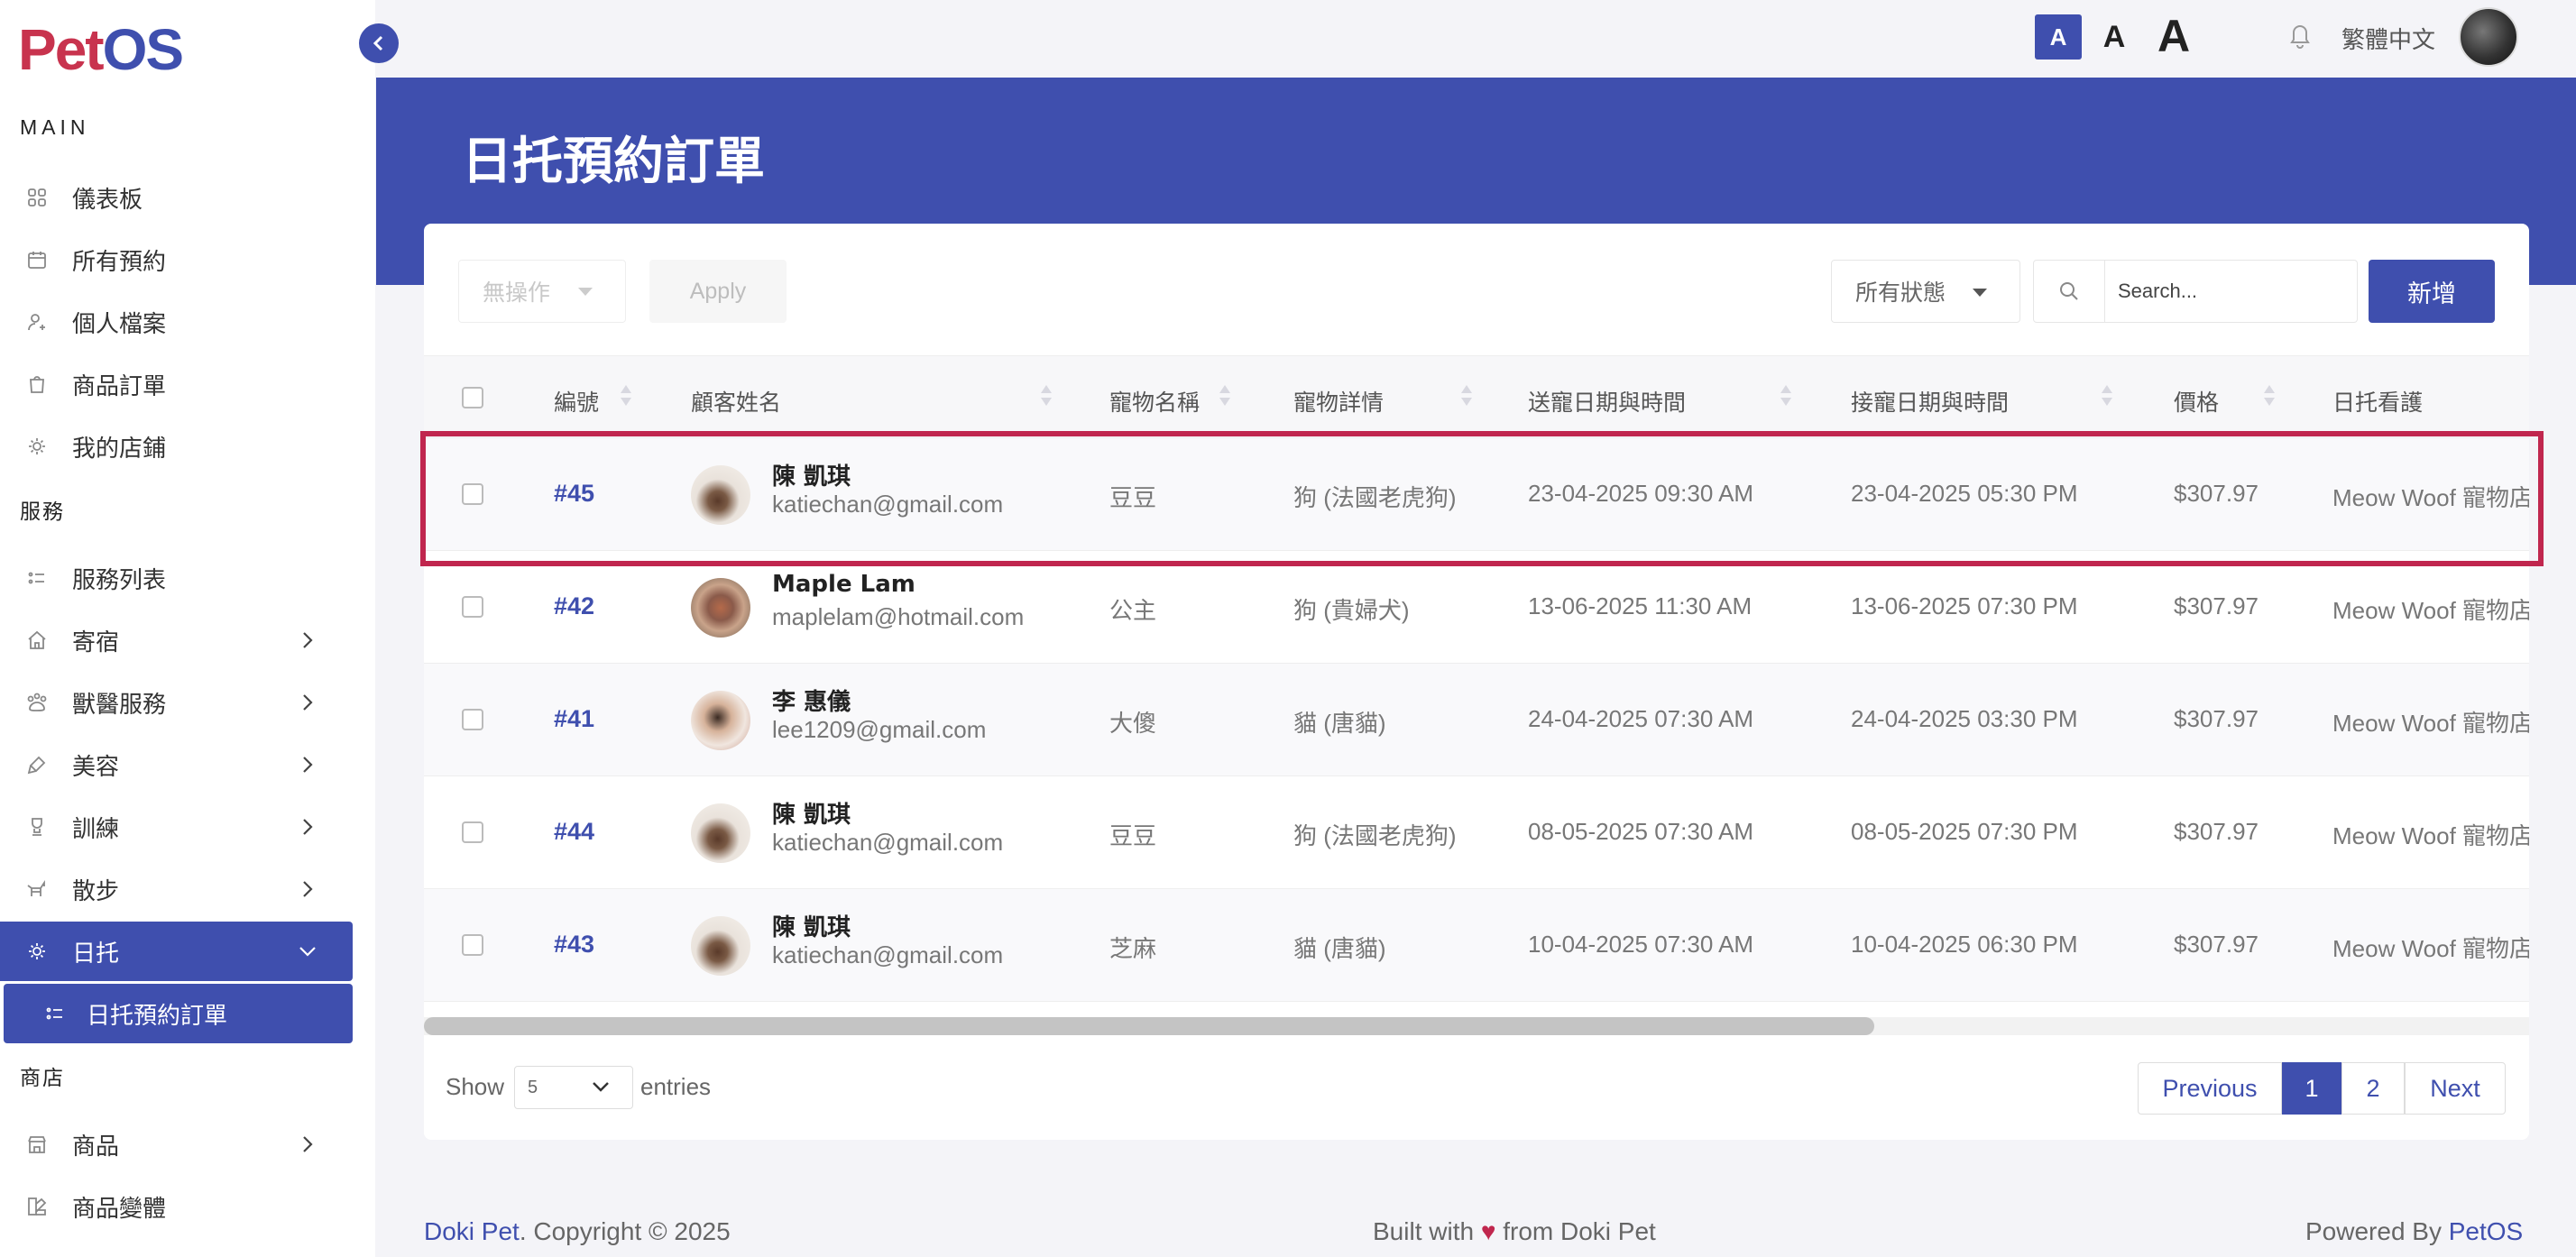  What do you see at coordinates (176, 259) in the screenshot?
I see `sidebar-item-all-bookings: 所有預約` at bounding box center [176, 259].